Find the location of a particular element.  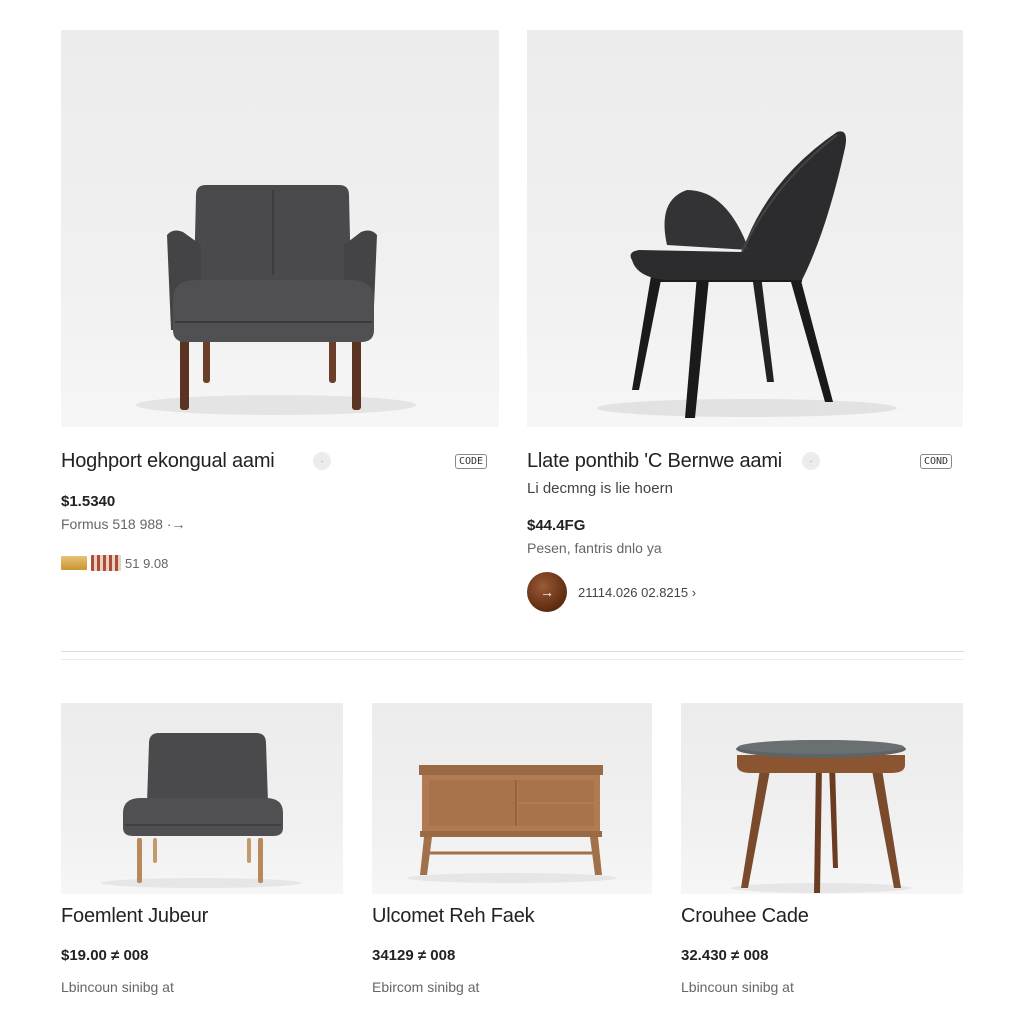

shell-chair-illustration is located at coordinates (747, 274).